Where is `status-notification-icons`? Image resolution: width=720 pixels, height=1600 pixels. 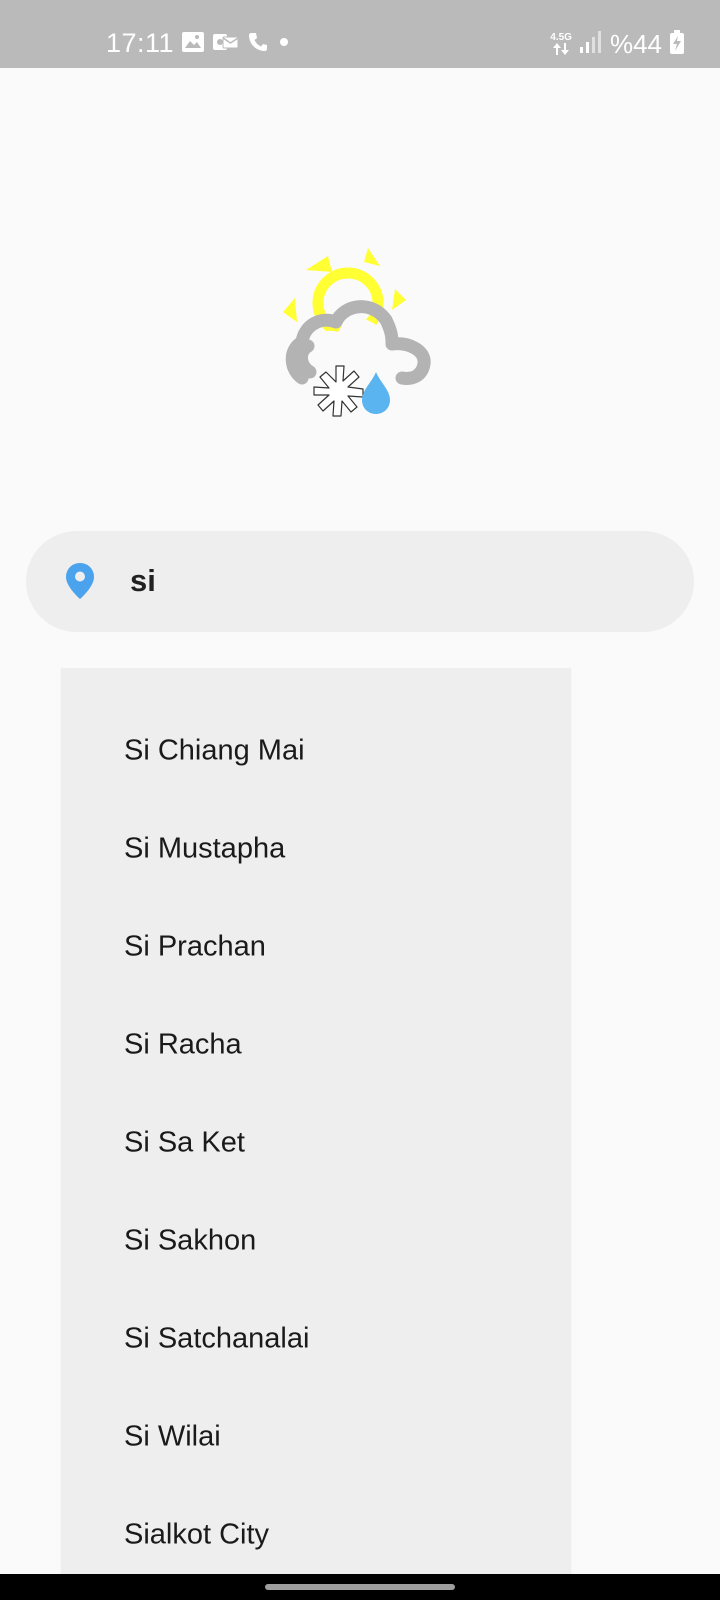
status-notification-icons is located at coordinates (236, 42).